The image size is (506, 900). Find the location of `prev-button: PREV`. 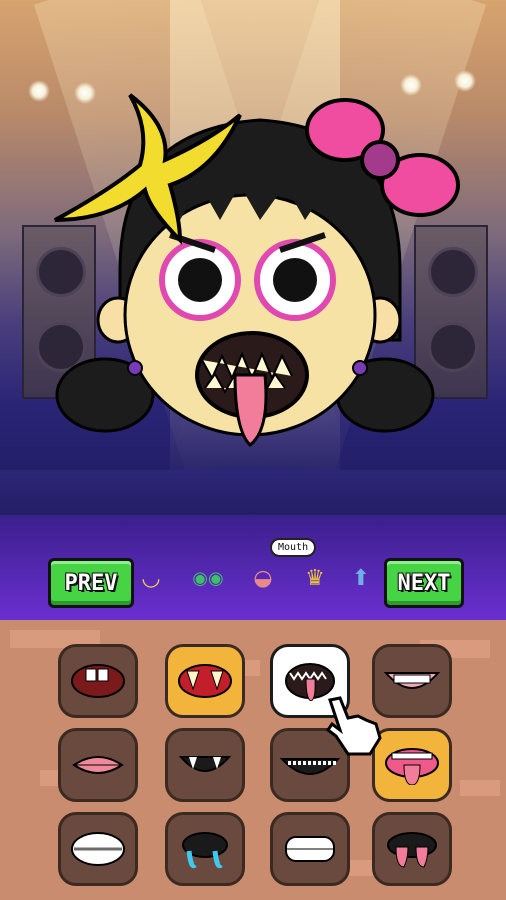

prev-button: PREV is located at coordinates (91, 583).